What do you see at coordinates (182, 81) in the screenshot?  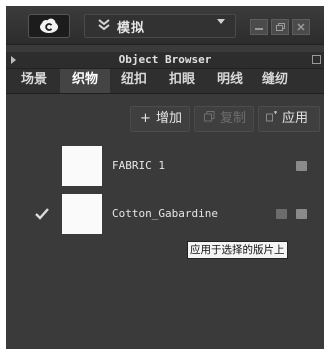 I see `tab-buttonhole: 扣眼` at bounding box center [182, 81].